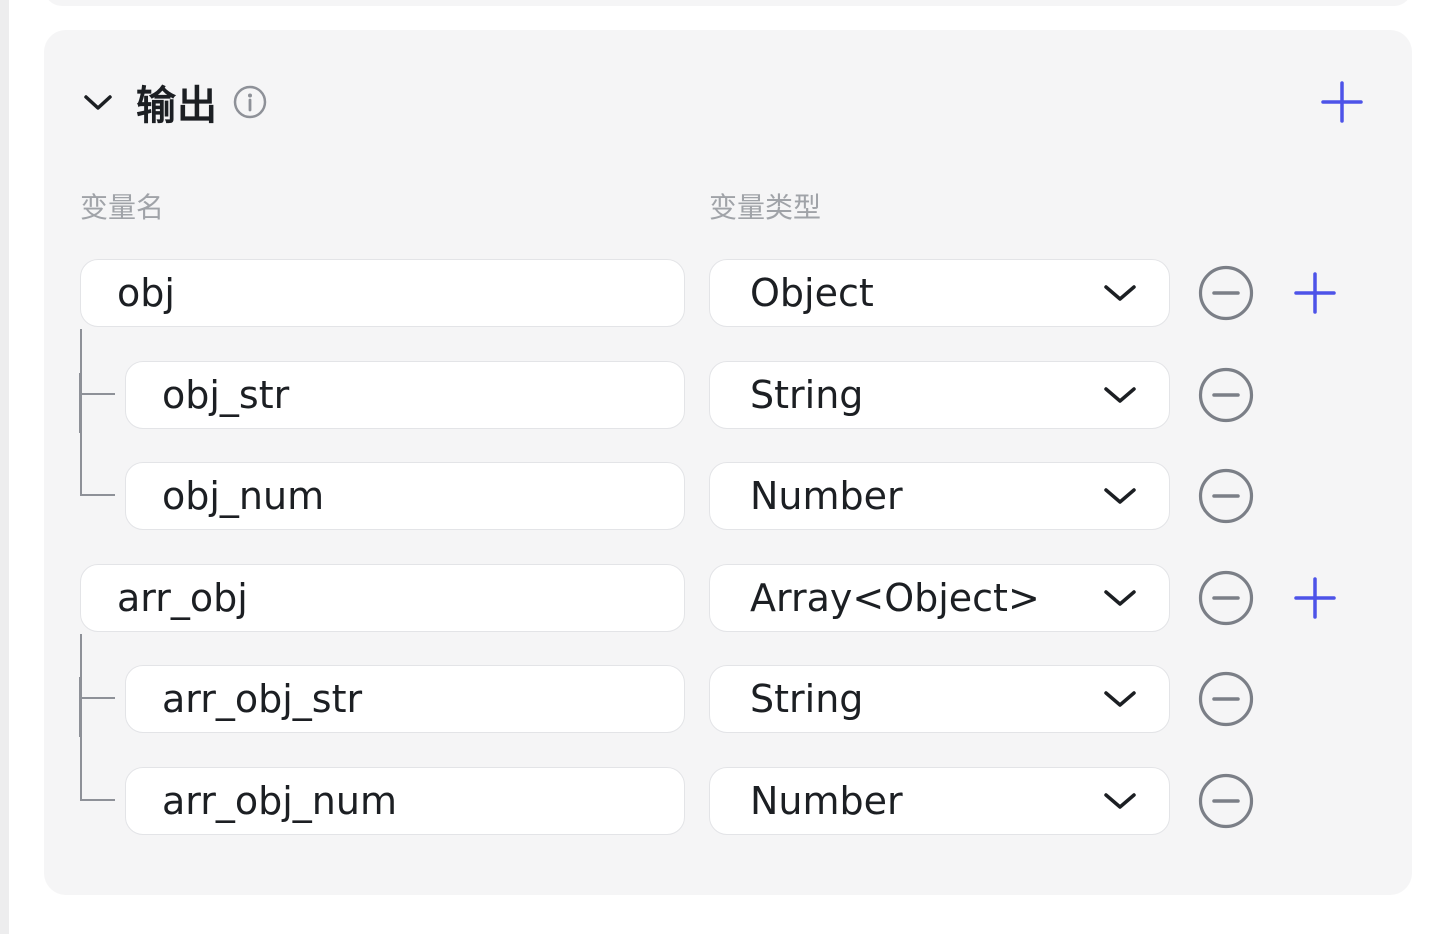  I want to click on variable-name-input: arr_obj, so click(382, 598).